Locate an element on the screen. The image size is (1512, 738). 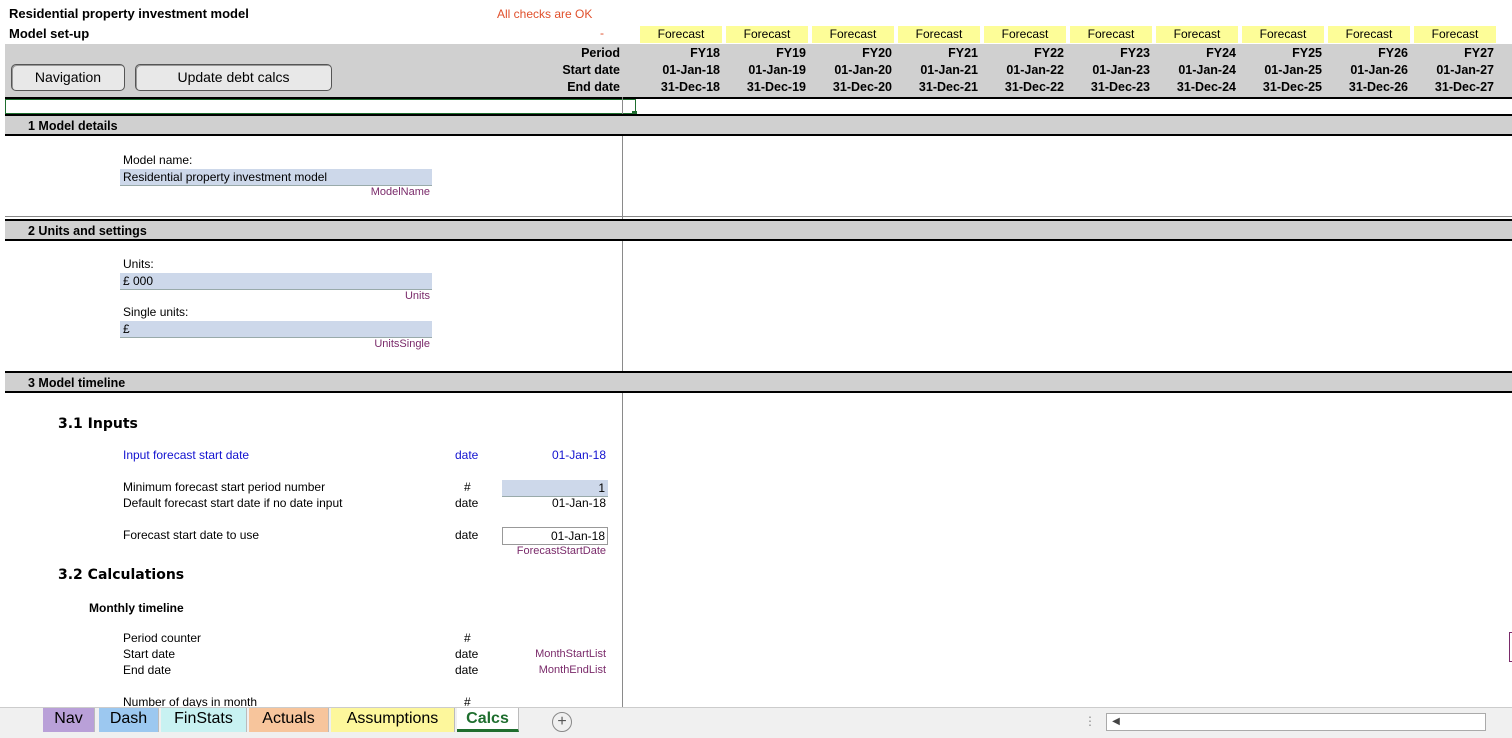
use-start-unit: date is located at coordinates (467, 535).